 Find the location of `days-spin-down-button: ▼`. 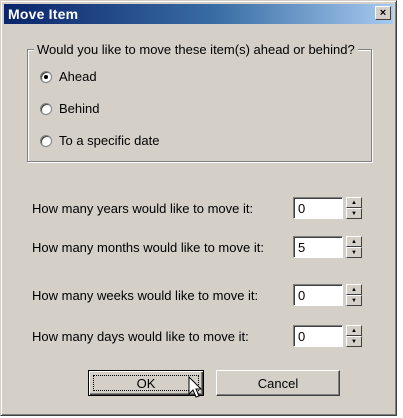

days-spin-down-button: ▼ is located at coordinates (354, 341).